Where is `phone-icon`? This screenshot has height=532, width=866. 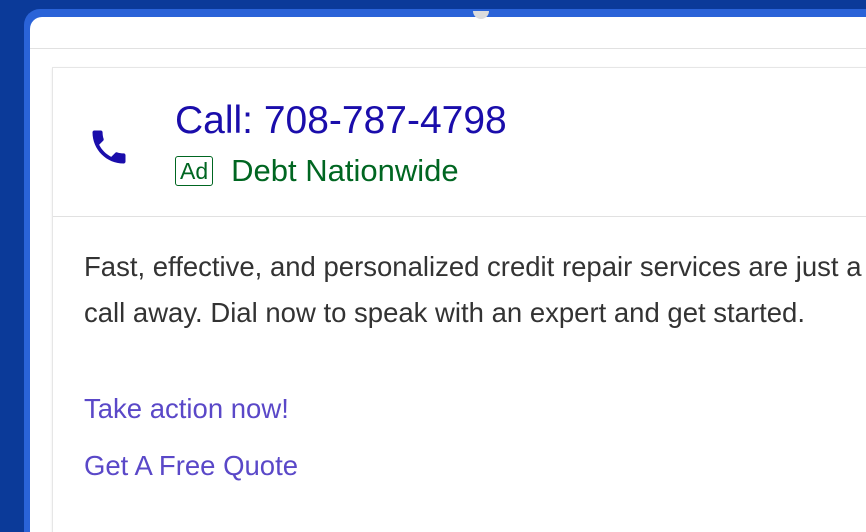 phone-icon is located at coordinates (109, 147).